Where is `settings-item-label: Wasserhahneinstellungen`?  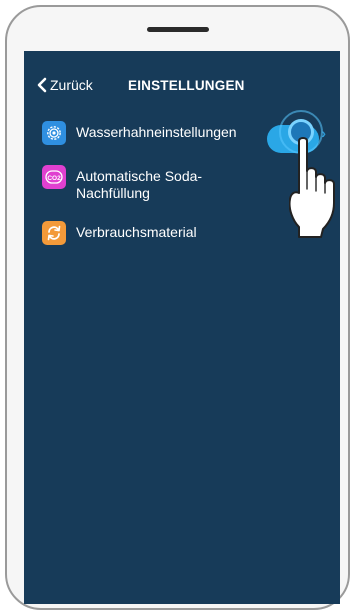 settings-item-label: Wasserhahneinstellungen is located at coordinates (156, 132).